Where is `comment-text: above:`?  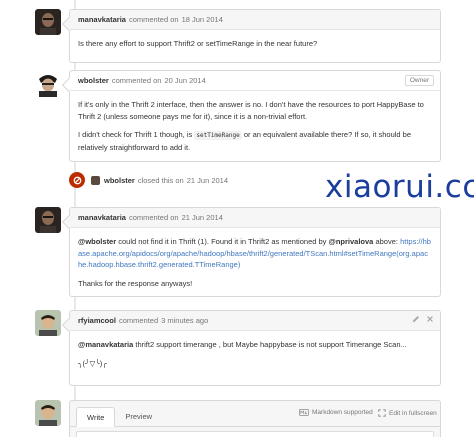
comment-text: above: is located at coordinates (386, 241).